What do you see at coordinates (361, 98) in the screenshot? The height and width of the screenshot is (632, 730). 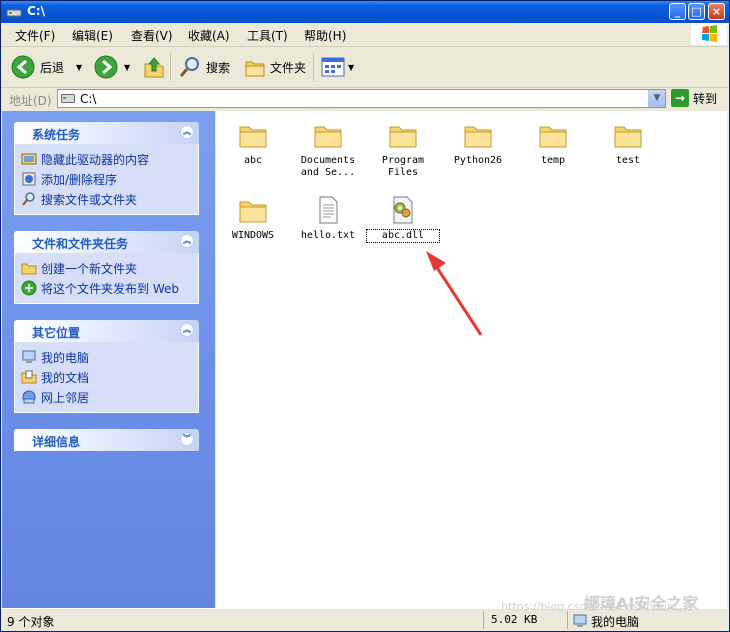 I see `address-input: C:\ ▼` at bounding box center [361, 98].